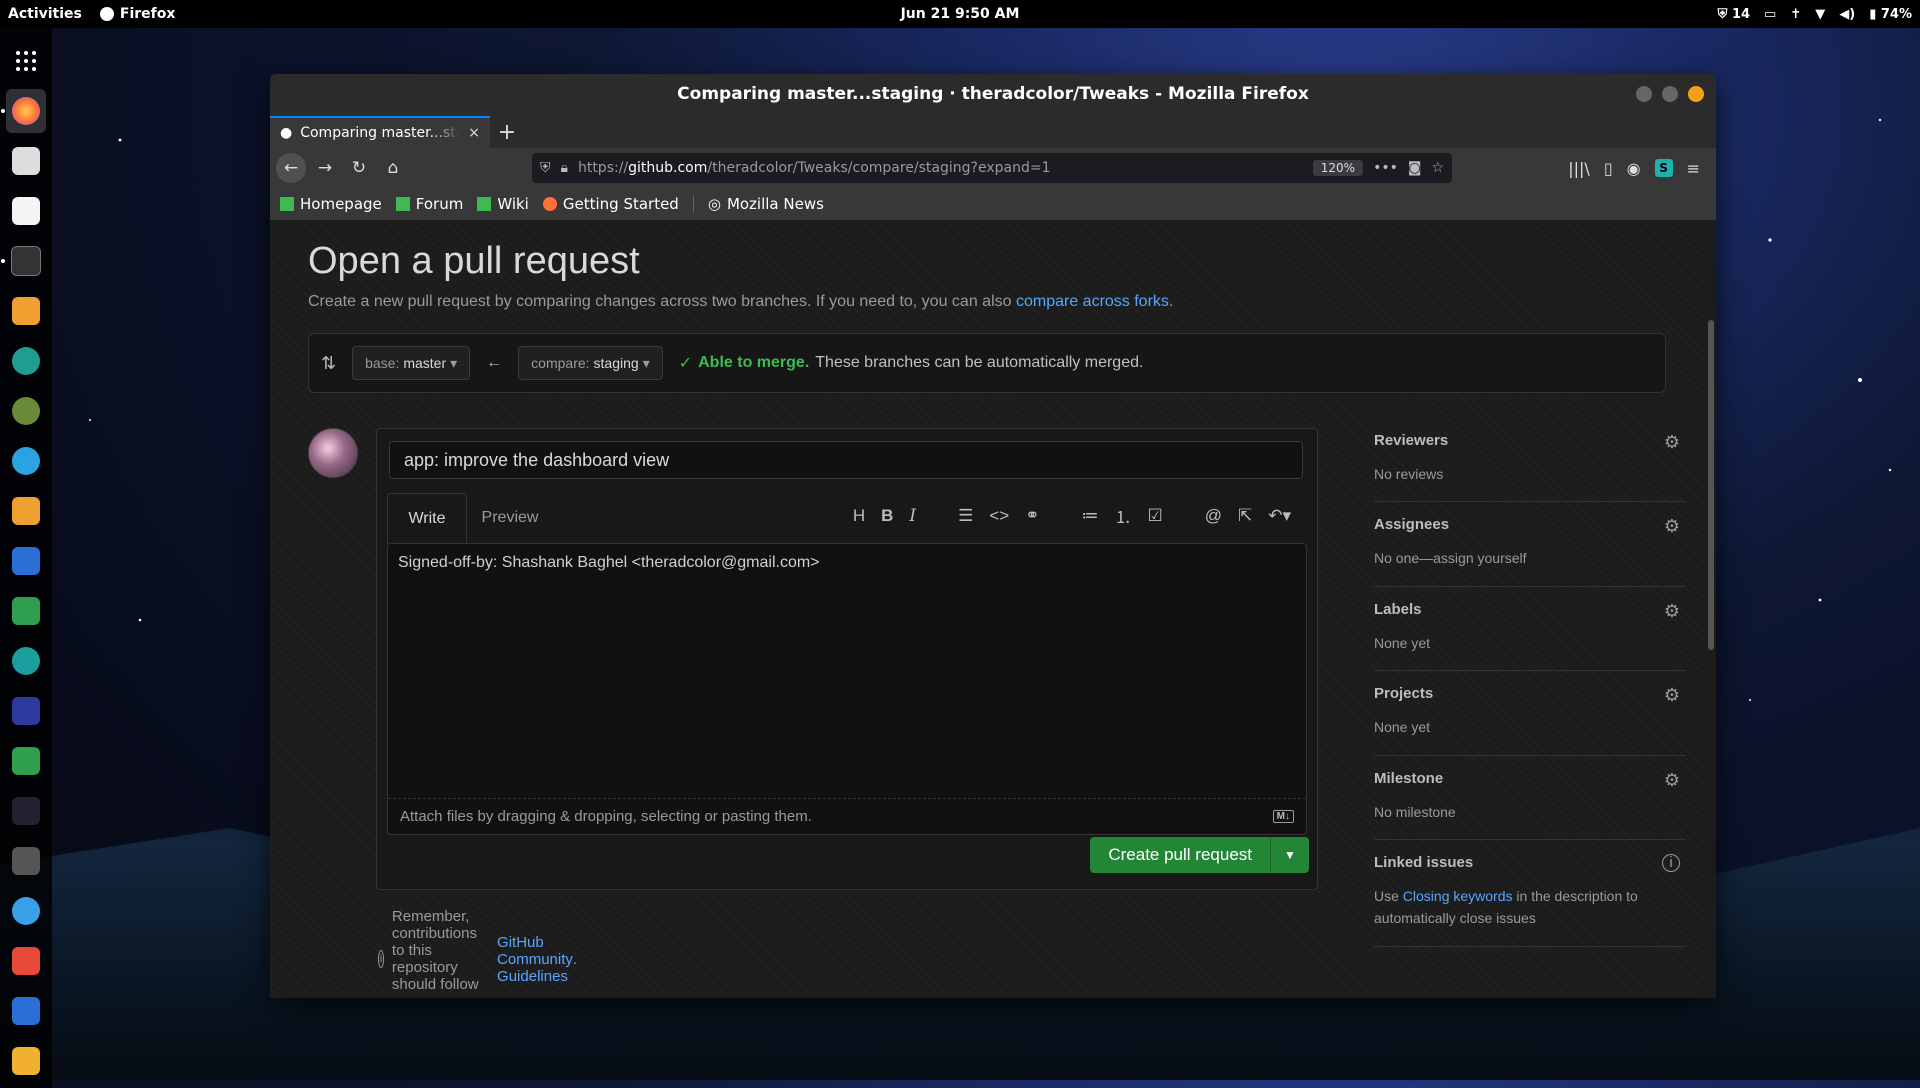  I want to click on code-icon: <>, so click(999, 516).